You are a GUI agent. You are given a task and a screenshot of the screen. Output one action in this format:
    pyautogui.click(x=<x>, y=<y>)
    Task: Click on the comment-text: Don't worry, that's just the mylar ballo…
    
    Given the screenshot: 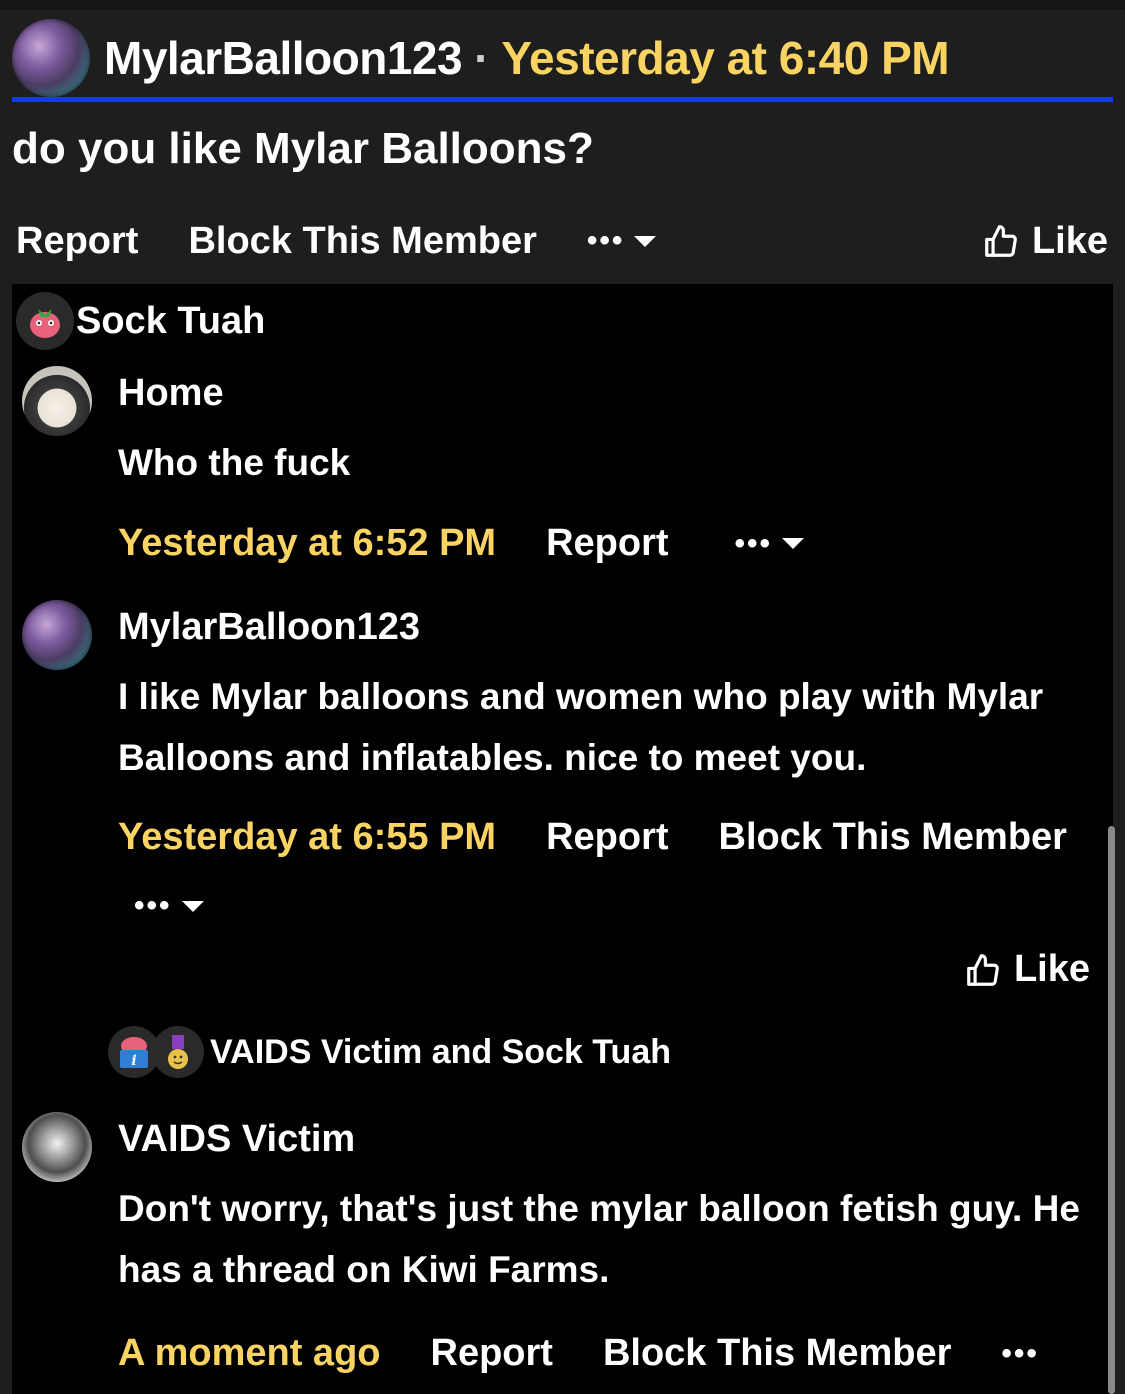 What is the action you would take?
    pyautogui.click(x=599, y=1239)
    